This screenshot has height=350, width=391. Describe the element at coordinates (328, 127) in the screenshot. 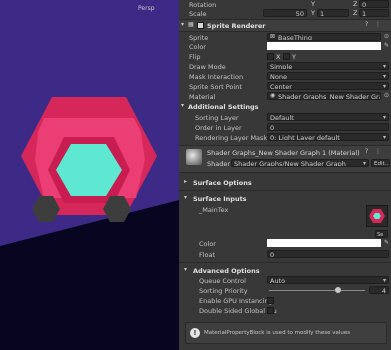

I see `order-in-layer-field: 0` at that location.